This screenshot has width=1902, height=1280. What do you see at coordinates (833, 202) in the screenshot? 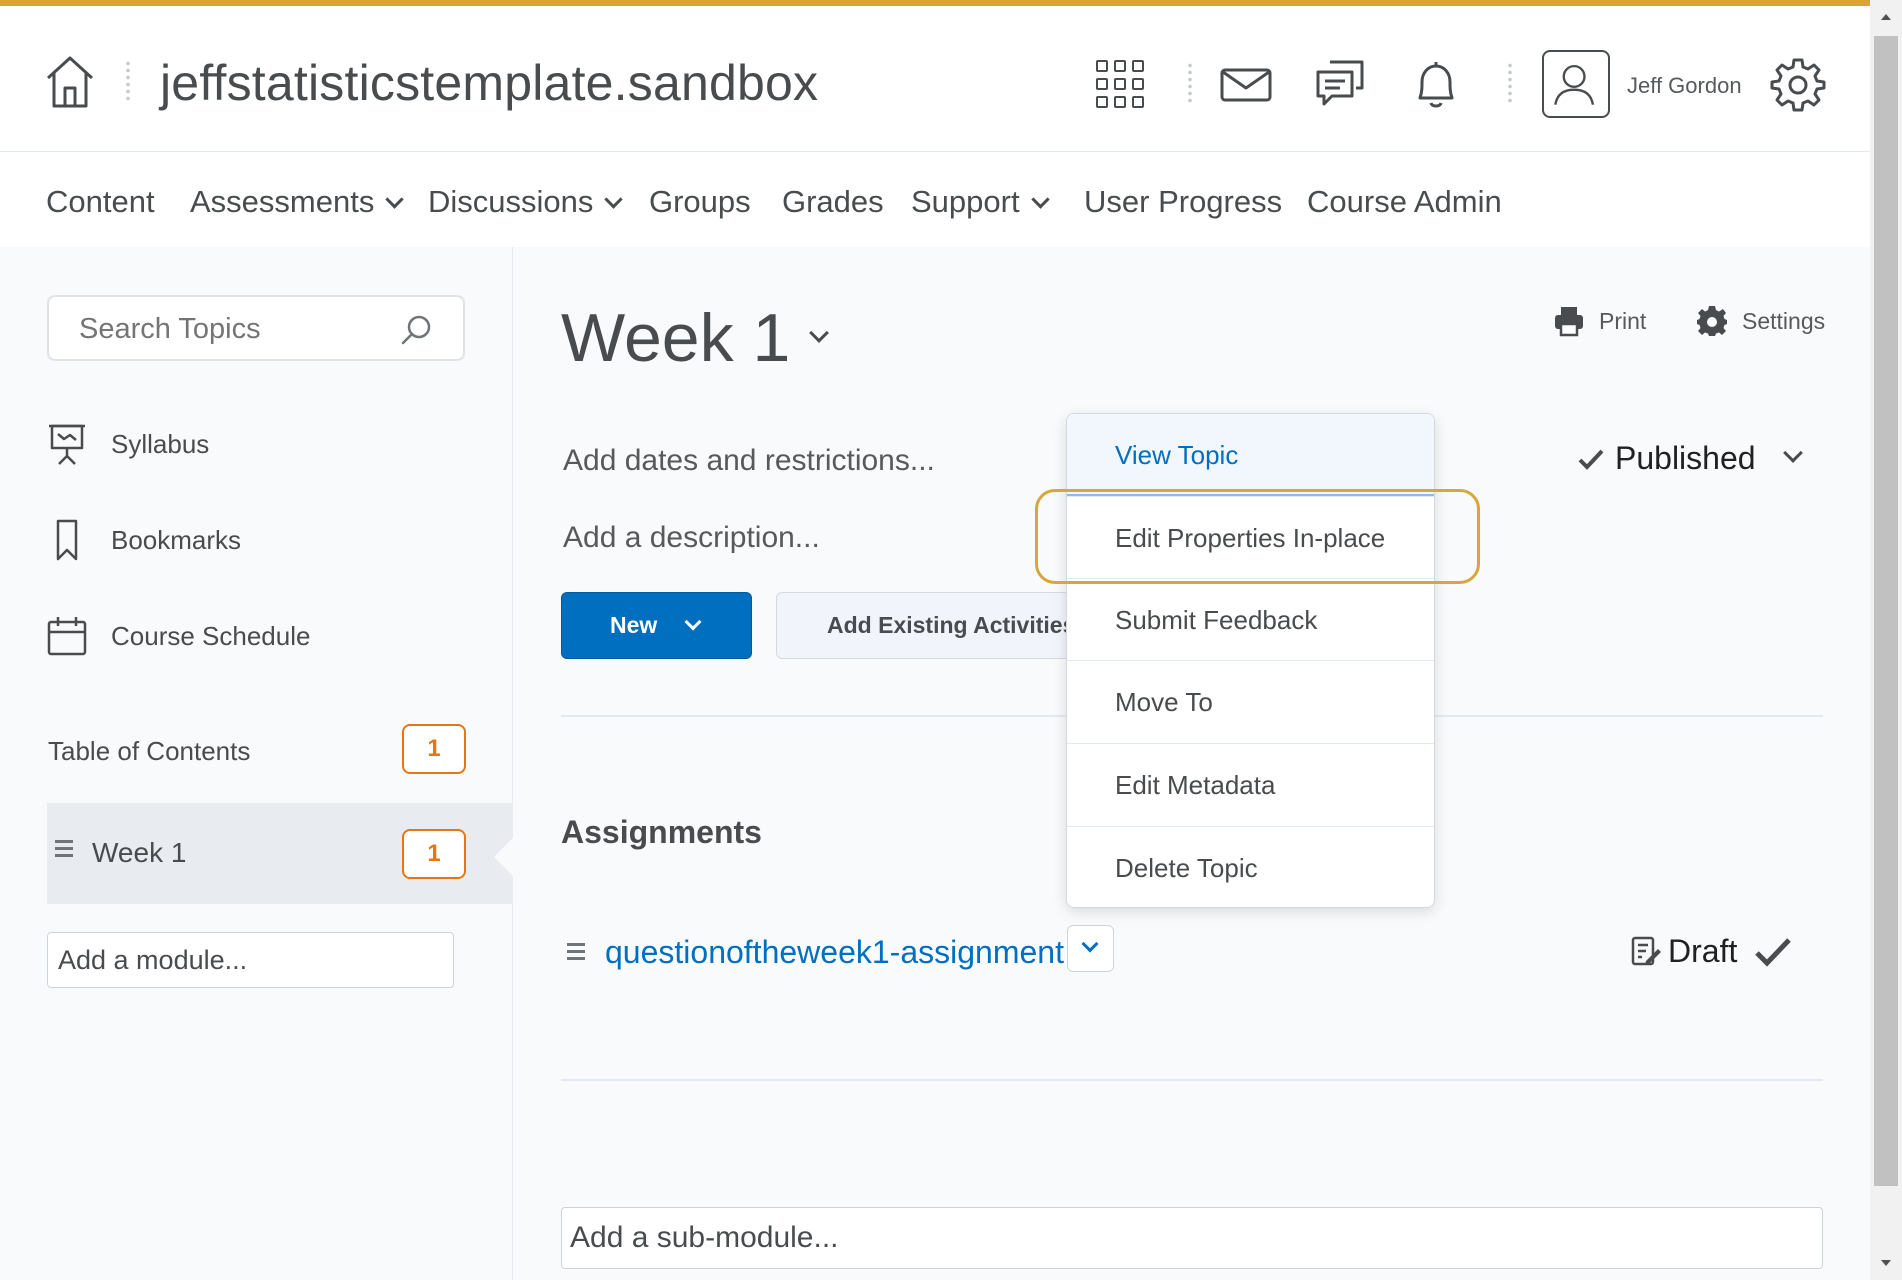
I see `nav-grades: Grades` at bounding box center [833, 202].